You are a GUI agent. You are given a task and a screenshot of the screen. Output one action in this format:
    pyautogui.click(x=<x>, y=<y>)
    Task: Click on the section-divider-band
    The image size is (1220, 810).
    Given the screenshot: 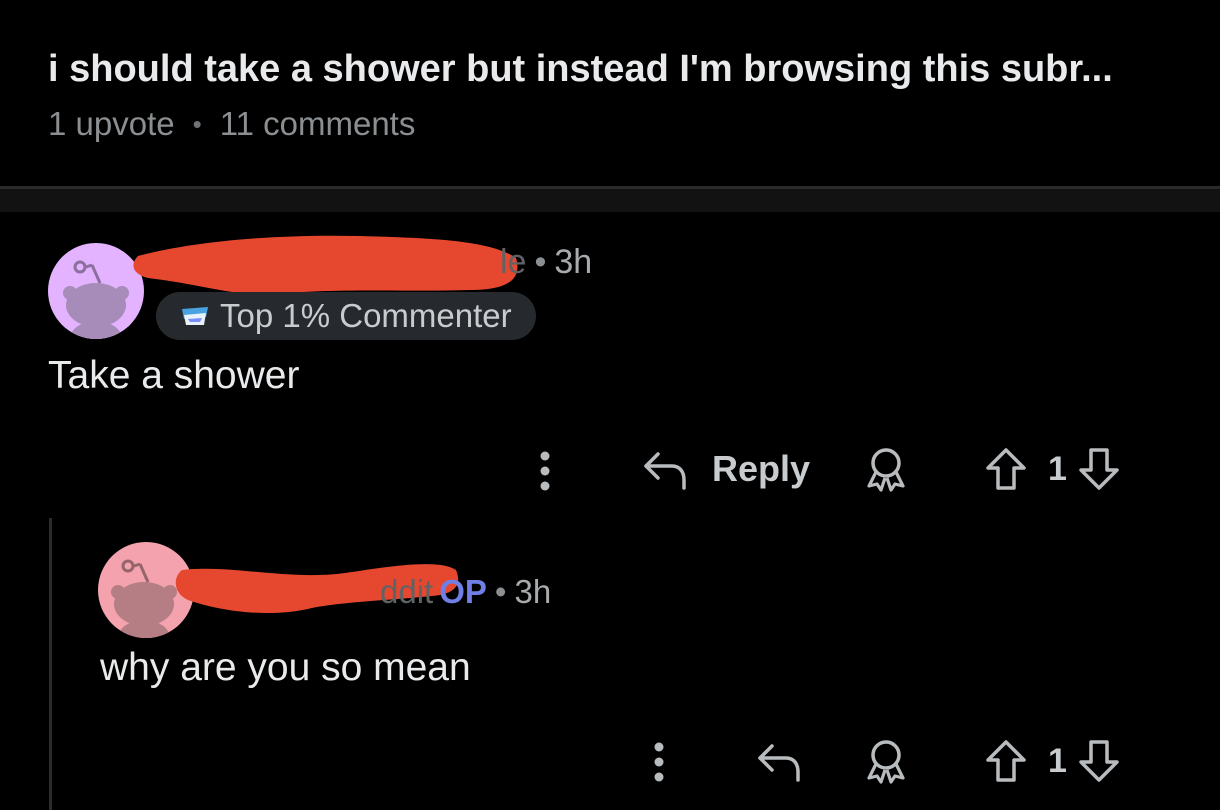 What is the action you would take?
    pyautogui.click(x=610, y=200)
    